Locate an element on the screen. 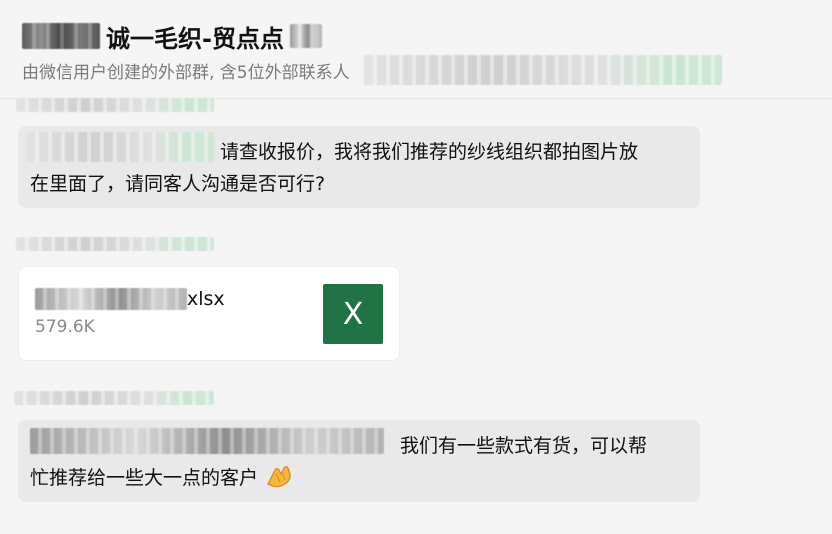 This screenshot has height=534, width=832. message-bubble: 请查收报价，我将我们推荐的纱线组织都拍图片放 在里面了，请同客人沟通是否可行? is located at coordinates (359, 167).